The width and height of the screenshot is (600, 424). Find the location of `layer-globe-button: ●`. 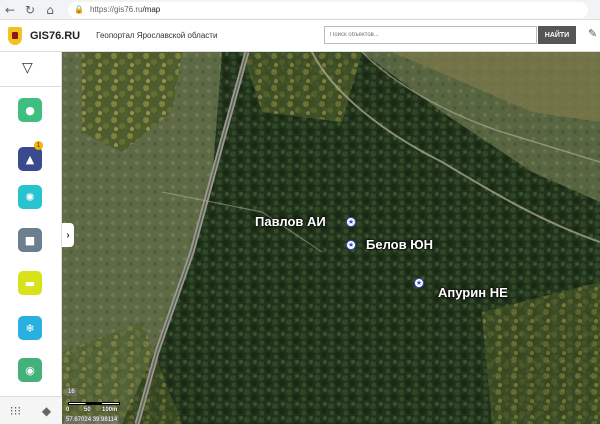

layer-globe-button: ● is located at coordinates (30, 110).